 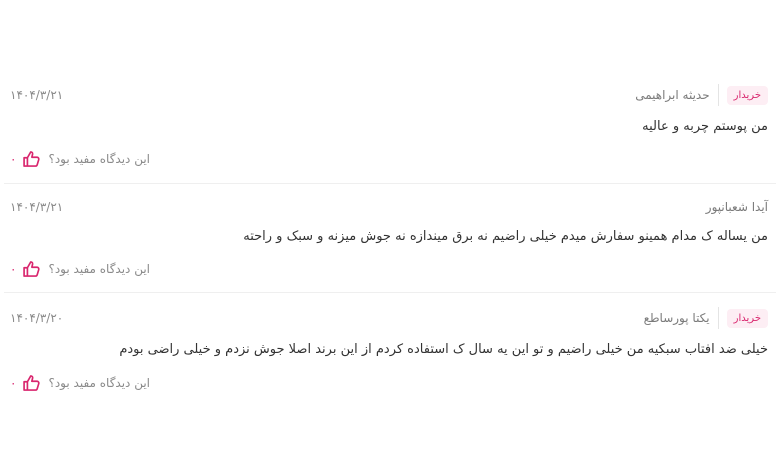 I want to click on comment-meta: آیدا شعبانپور ۱۴۰۴/۳/۲۱, so click(x=390, y=207).